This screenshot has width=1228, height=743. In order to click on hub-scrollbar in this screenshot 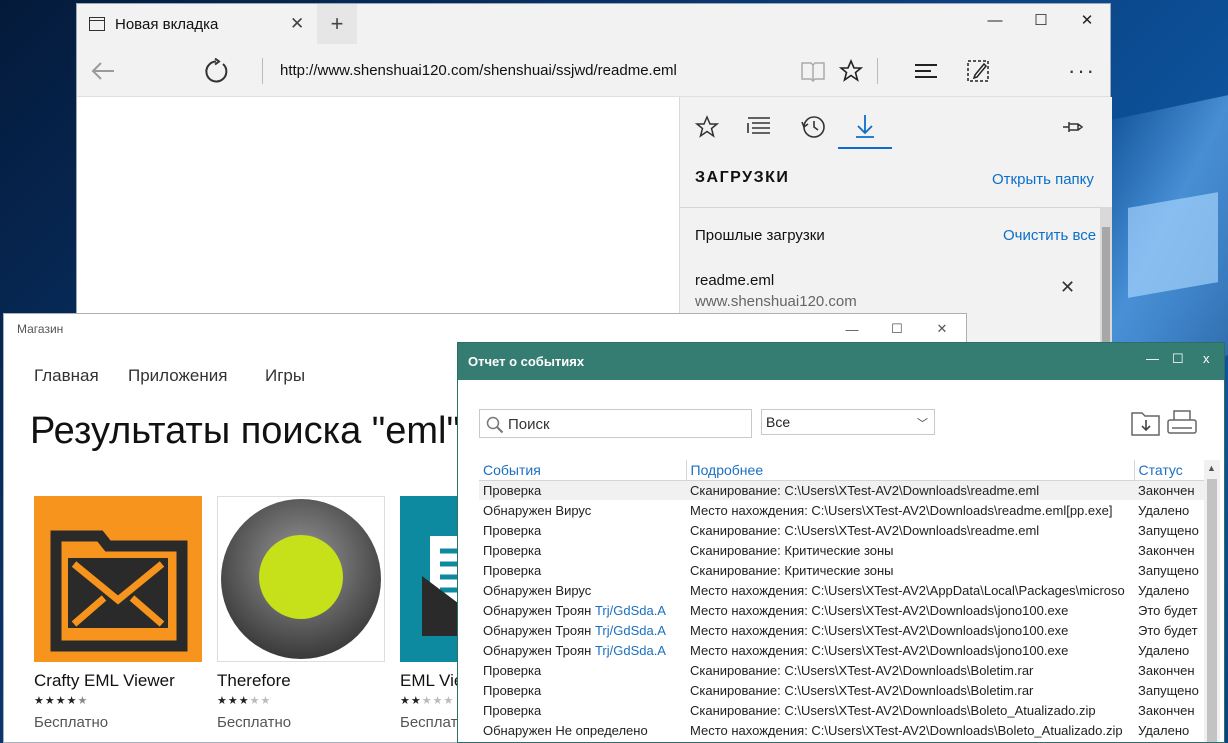, I will do `click(1106, 275)`.